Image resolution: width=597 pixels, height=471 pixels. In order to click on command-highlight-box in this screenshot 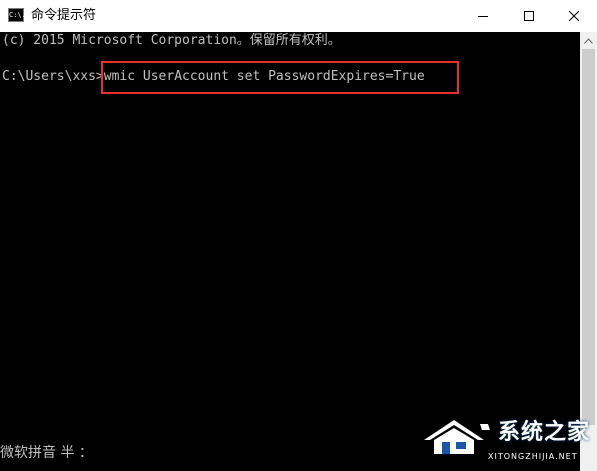, I will do `click(280, 77)`.